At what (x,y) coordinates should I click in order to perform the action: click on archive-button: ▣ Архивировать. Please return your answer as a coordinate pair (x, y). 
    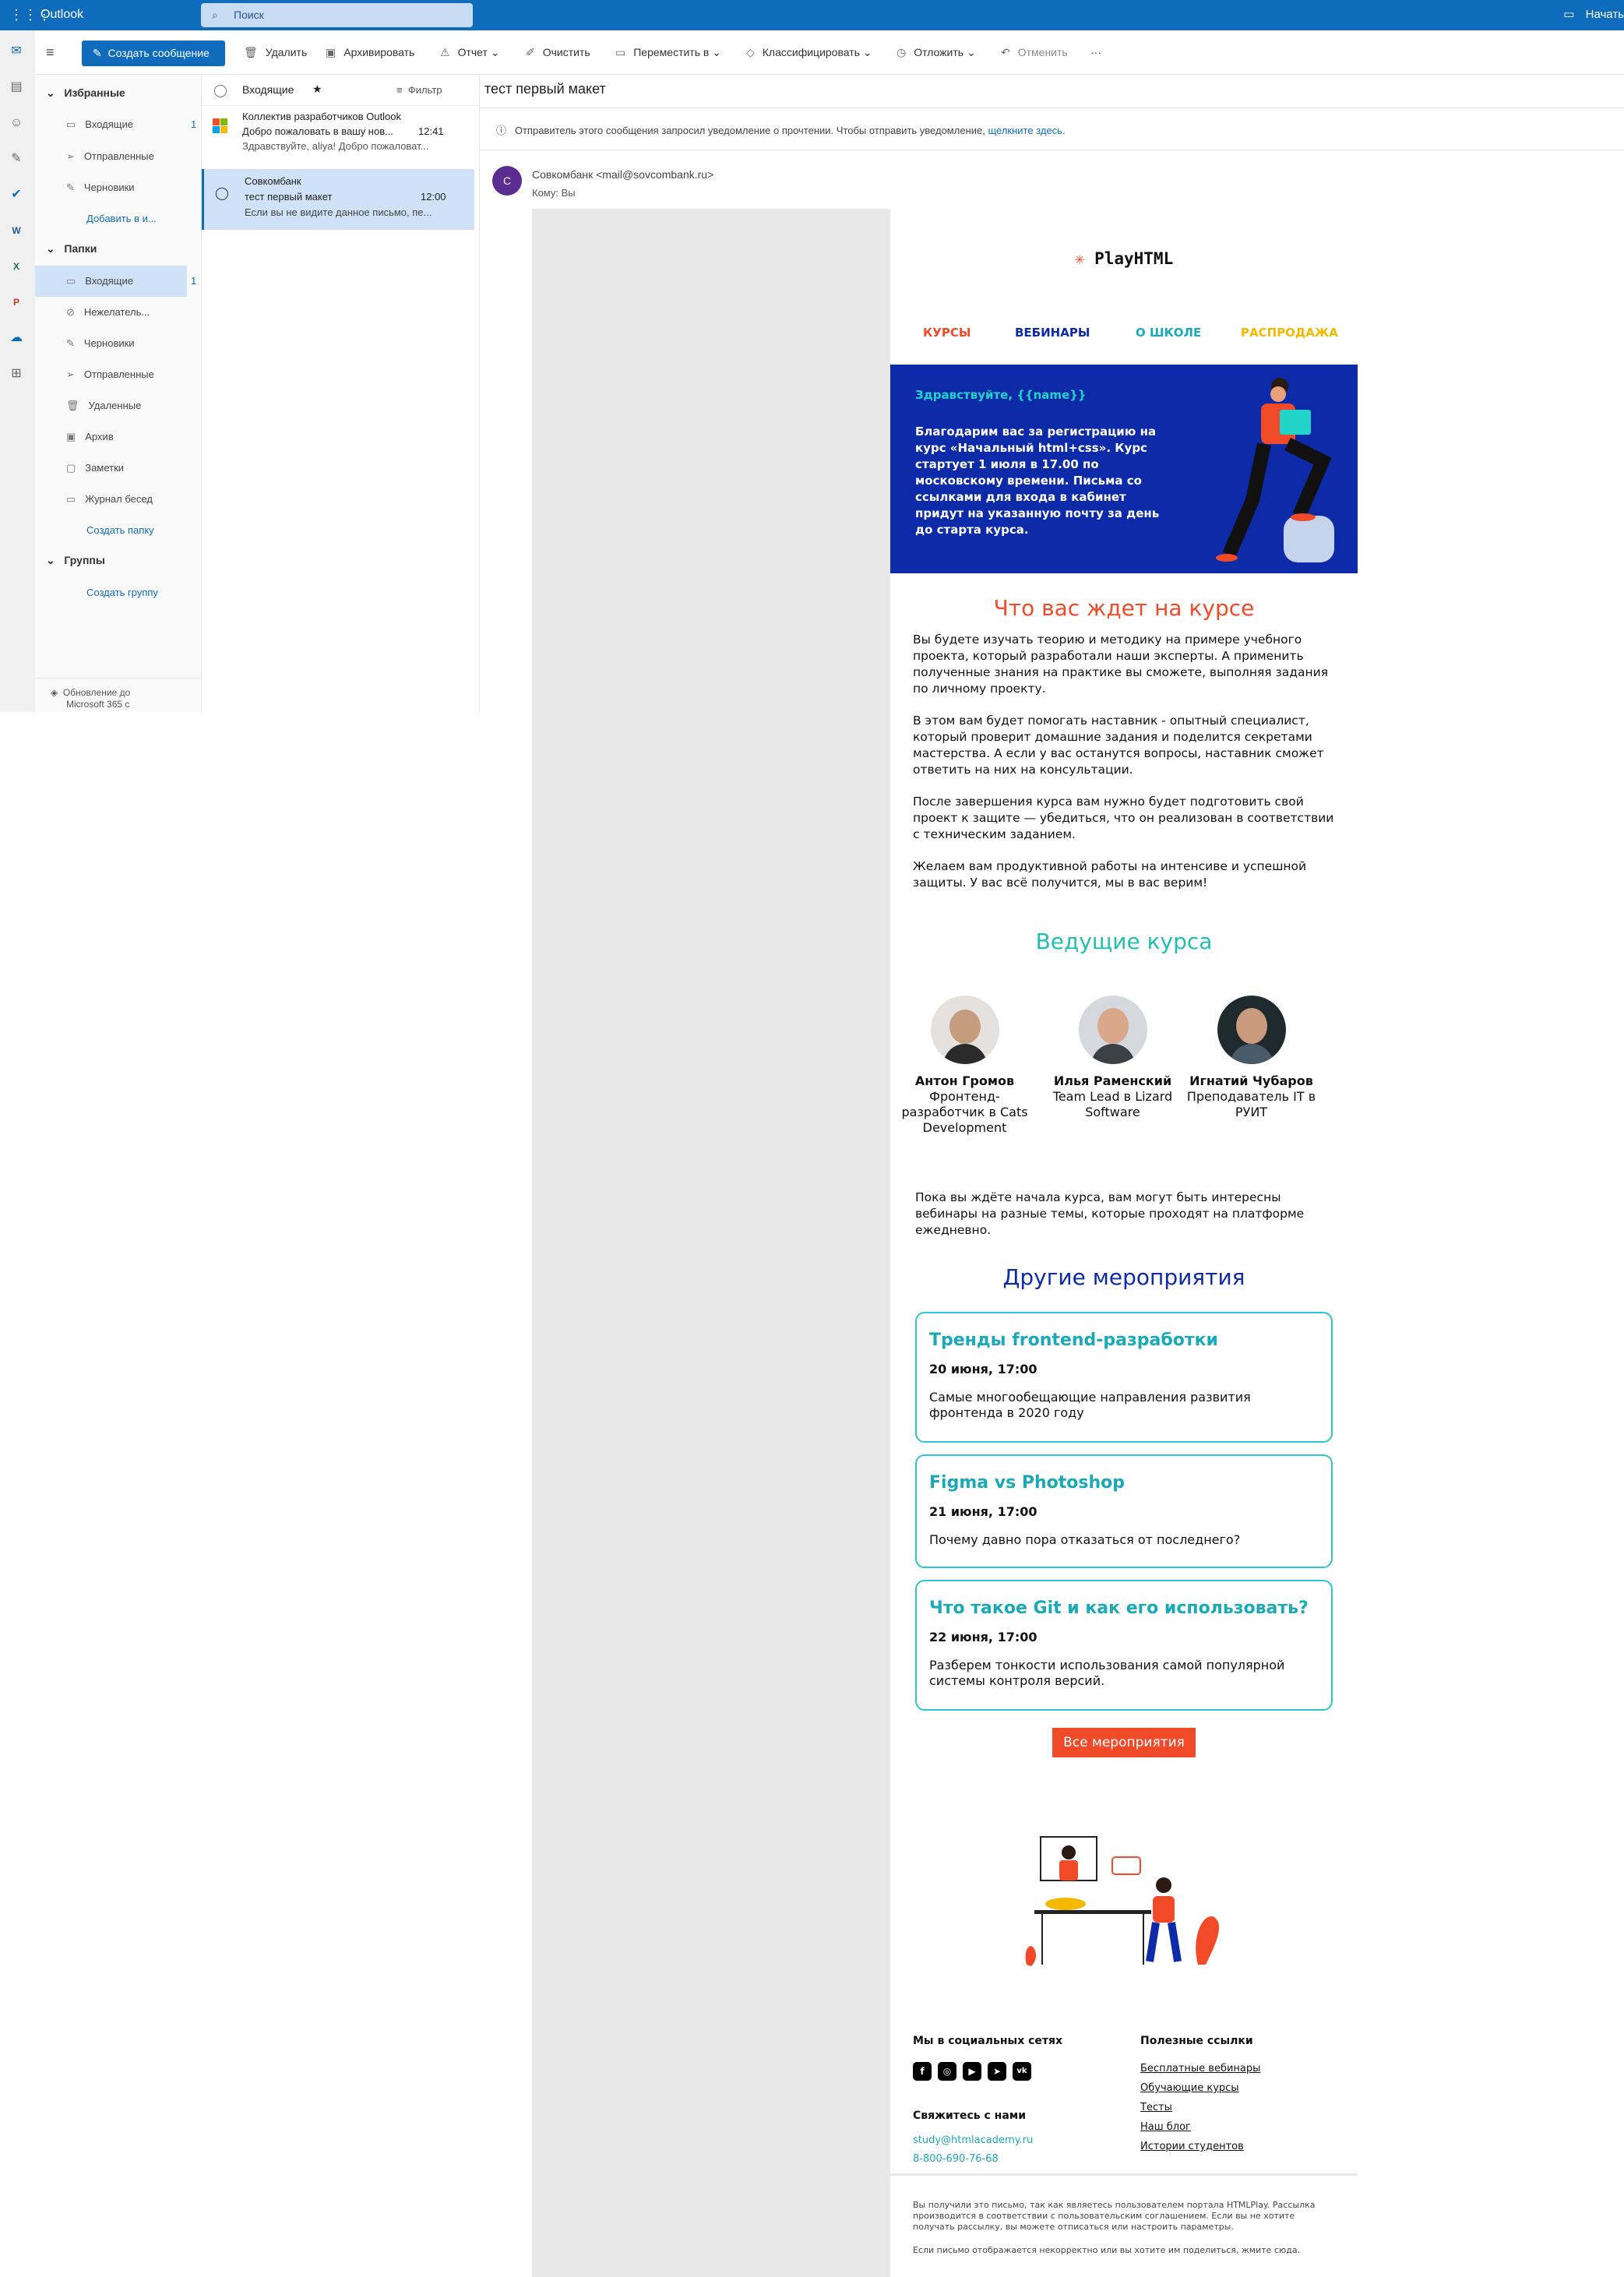
    Looking at the image, I should click on (370, 52).